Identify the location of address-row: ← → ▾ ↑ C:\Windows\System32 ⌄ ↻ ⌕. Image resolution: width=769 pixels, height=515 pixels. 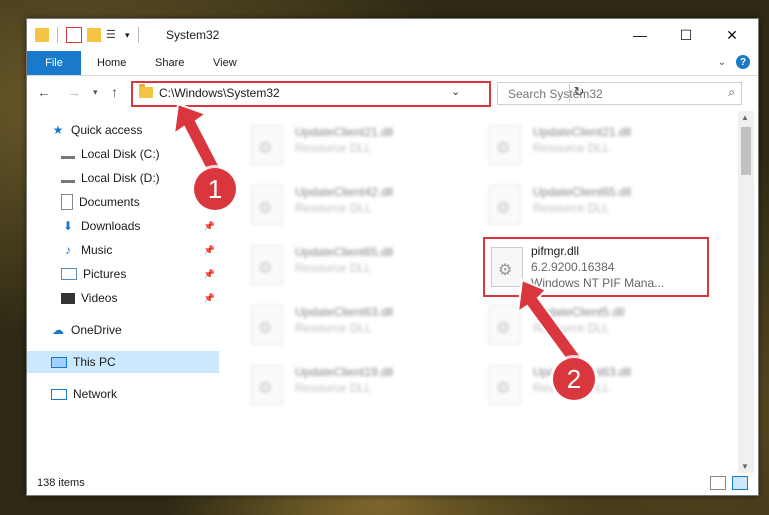
(392, 93).